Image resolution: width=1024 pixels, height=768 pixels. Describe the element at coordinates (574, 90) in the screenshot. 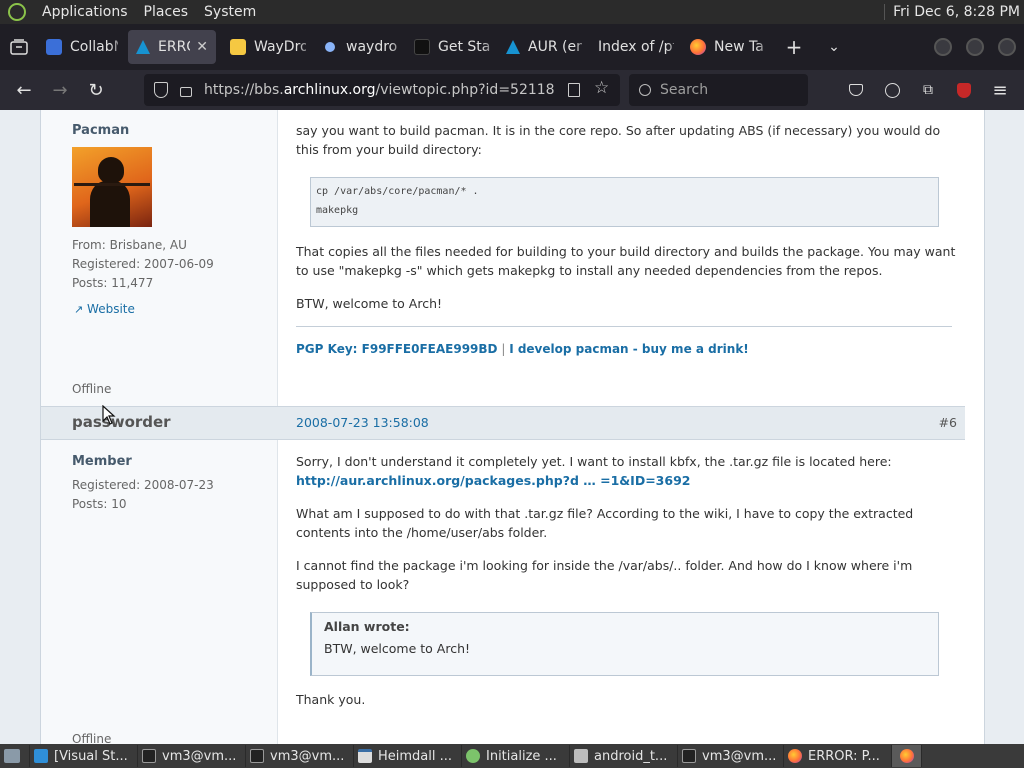

I see `reader-view-icon` at that location.